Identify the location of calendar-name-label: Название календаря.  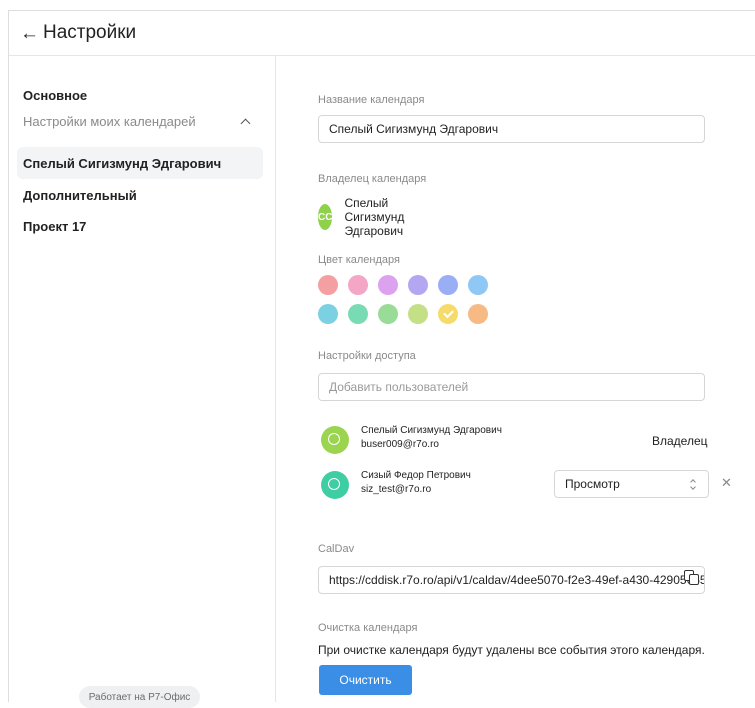
(371, 100).